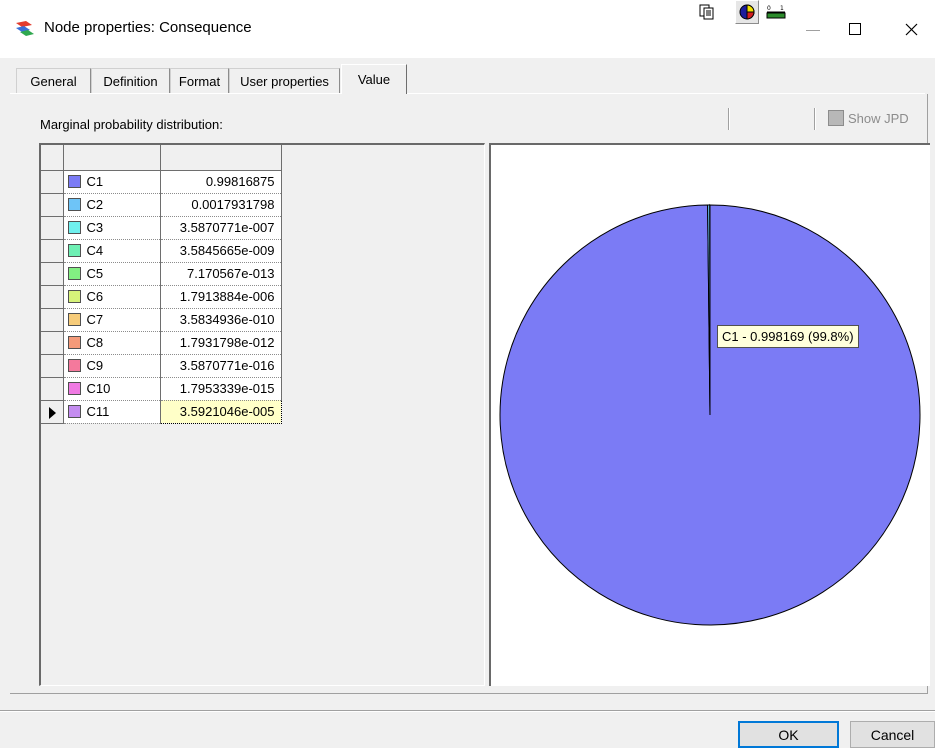  I want to click on state-name-cell: C8, so click(111, 342).